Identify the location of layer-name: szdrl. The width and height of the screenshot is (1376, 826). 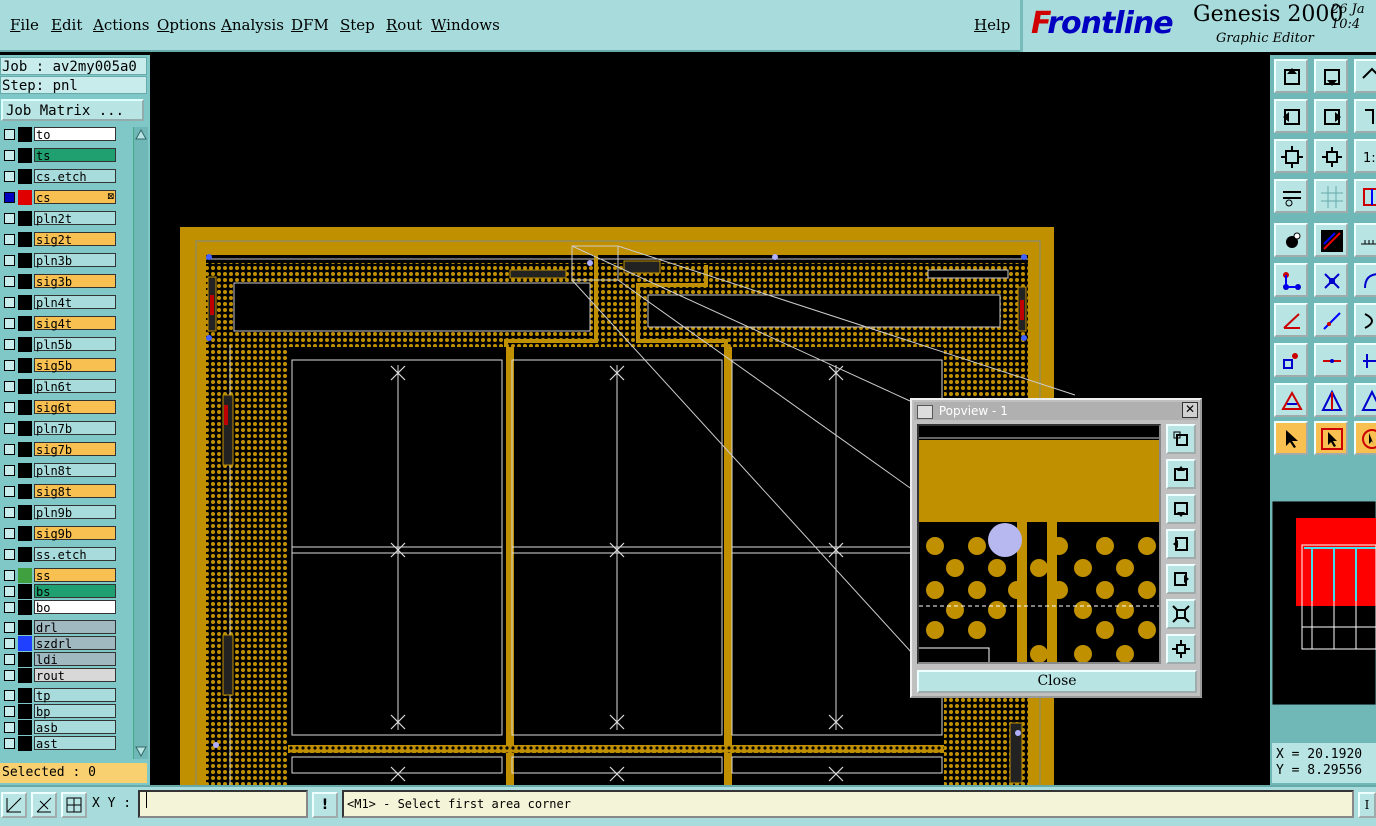
(75, 643).